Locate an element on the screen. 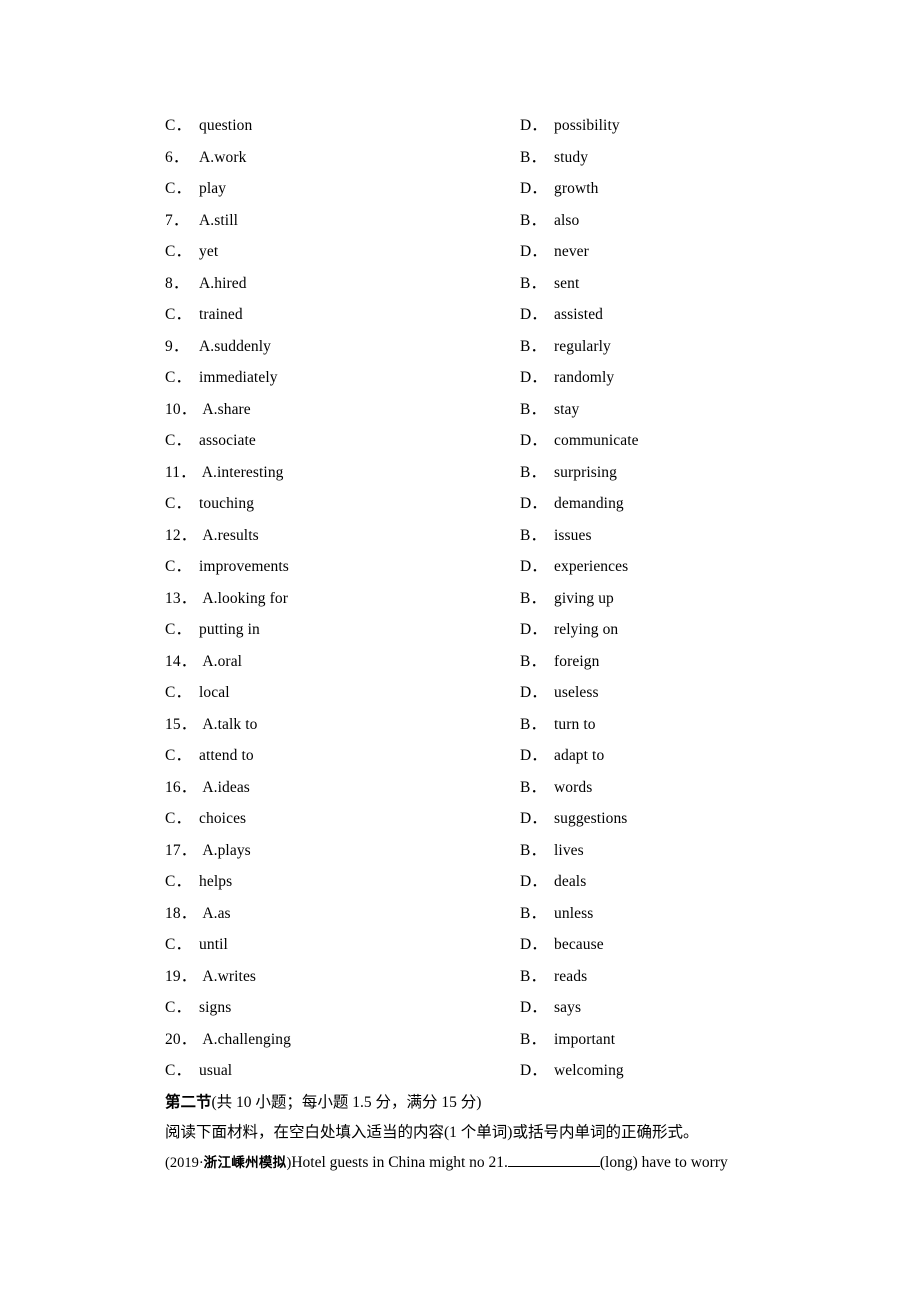 The width and height of the screenshot is (920, 1302). option-left-tag: 10． is located at coordinates (181, 409).